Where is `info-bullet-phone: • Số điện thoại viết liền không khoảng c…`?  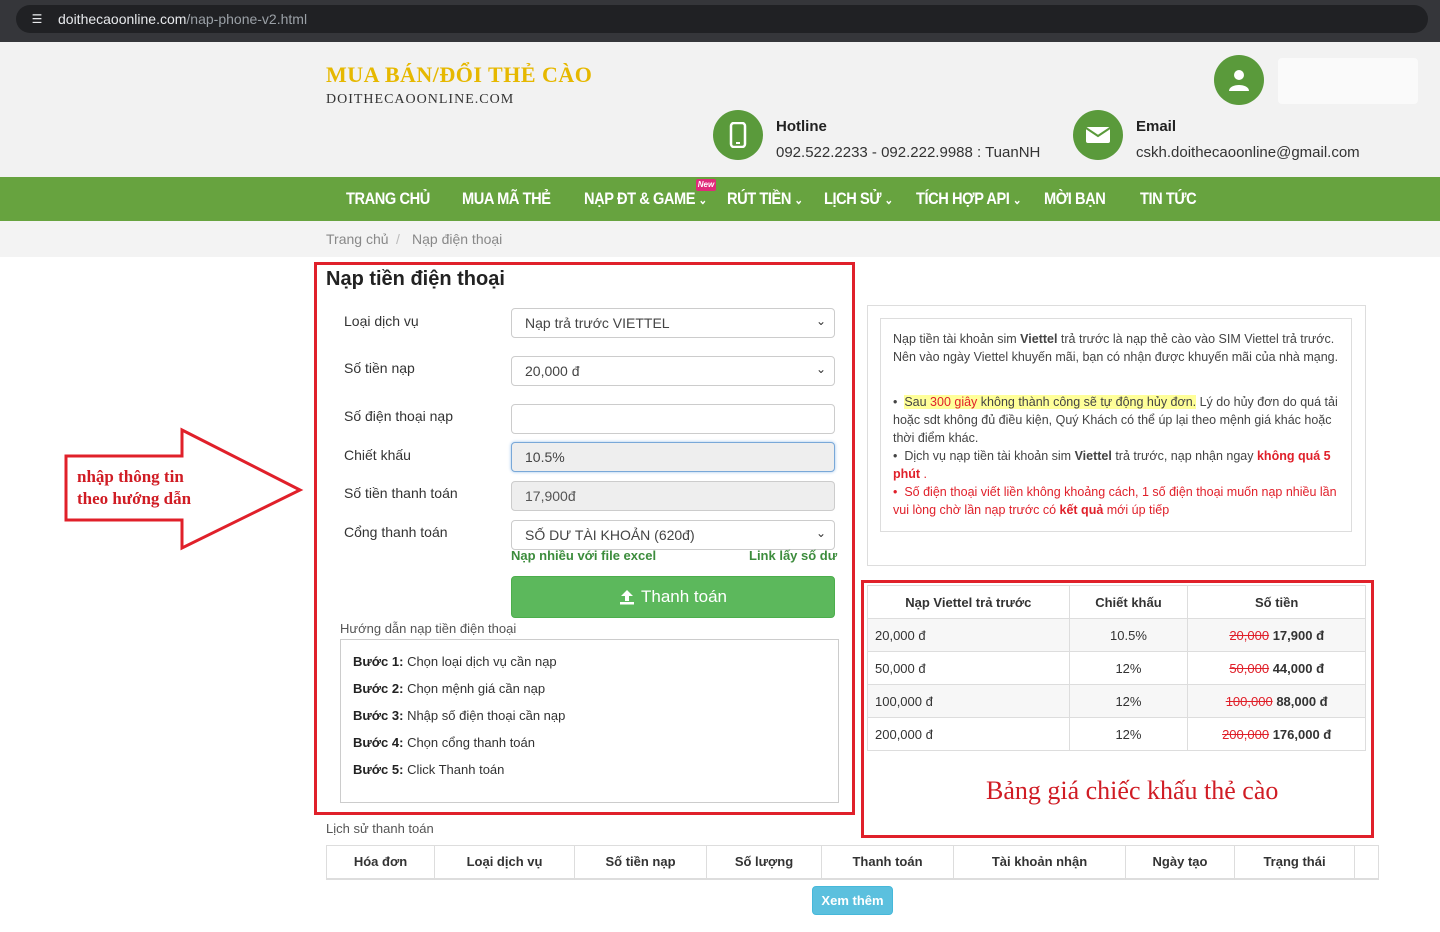 info-bullet-phone: • Số điện thoại viết liền không khoảng c… is located at coordinates (1115, 501).